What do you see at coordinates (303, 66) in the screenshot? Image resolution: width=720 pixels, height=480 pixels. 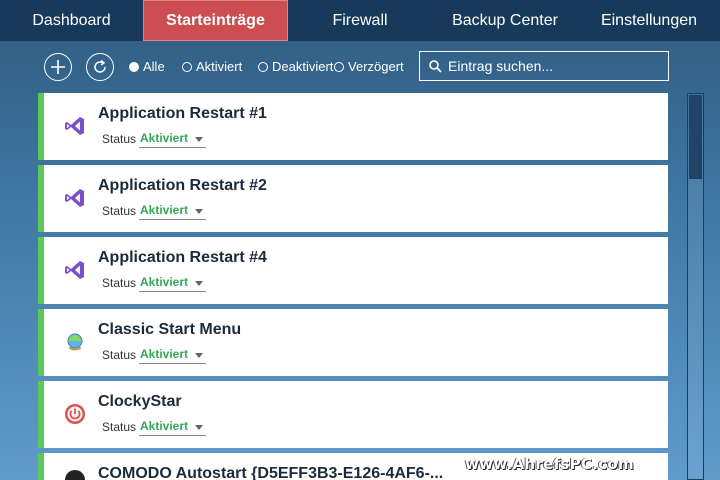 I see `filter-label: Deaktiviert` at bounding box center [303, 66].